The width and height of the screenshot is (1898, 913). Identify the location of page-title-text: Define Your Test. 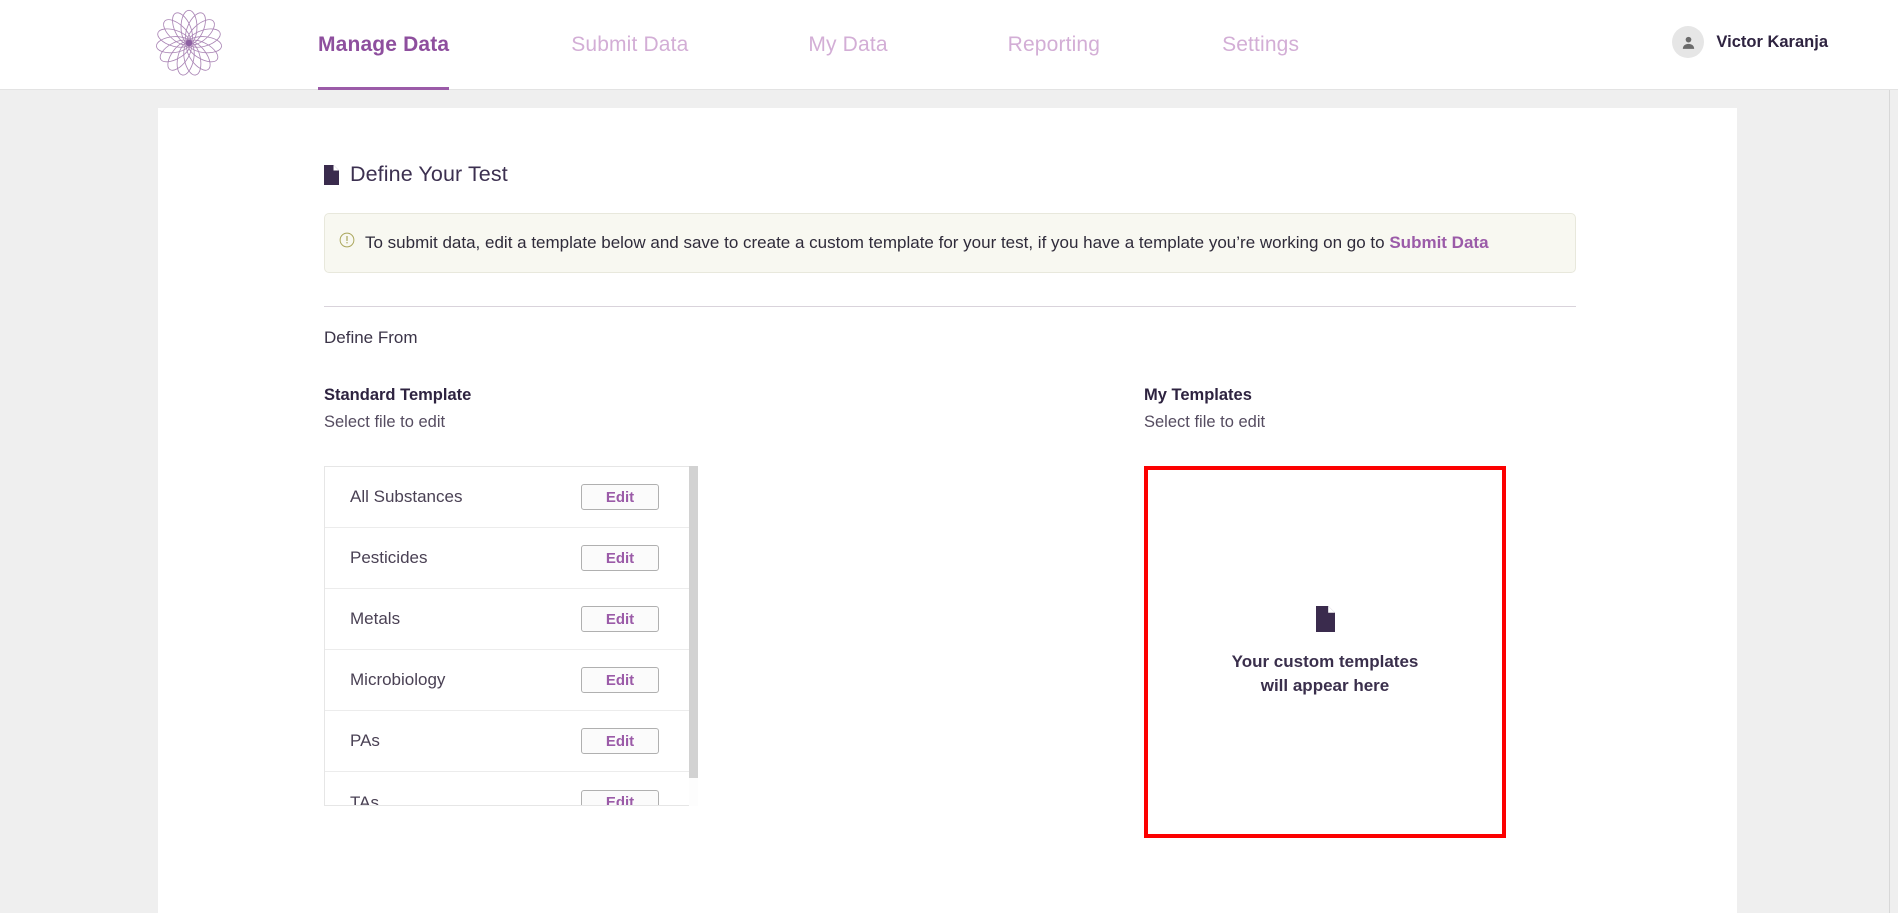
(429, 174).